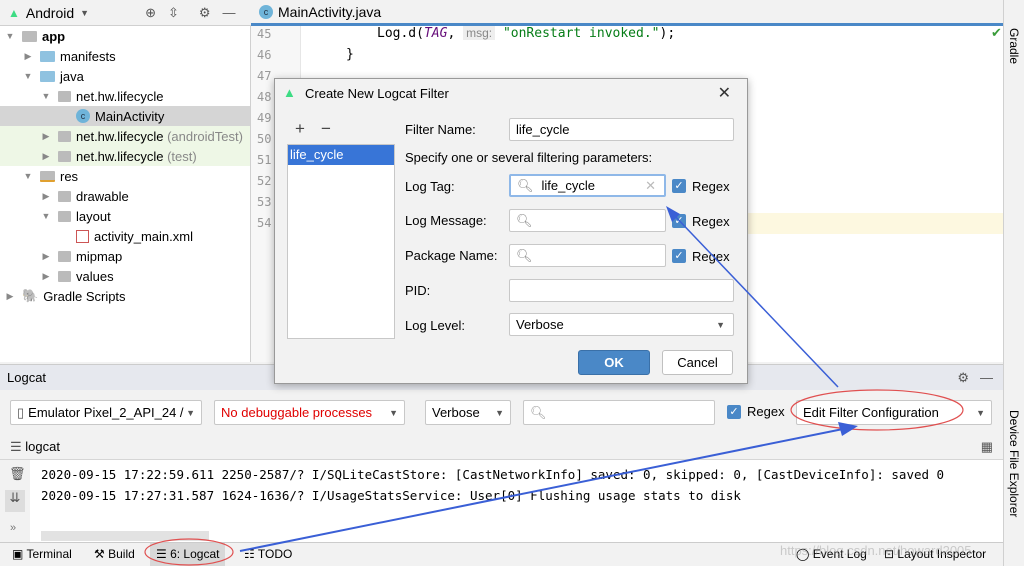 This screenshot has height=566, width=1024. What do you see at coordinates (679, 186) in the screenshot?
I see `log-tag-regex-checkbox: ✓` at bounding box center [679, 186].